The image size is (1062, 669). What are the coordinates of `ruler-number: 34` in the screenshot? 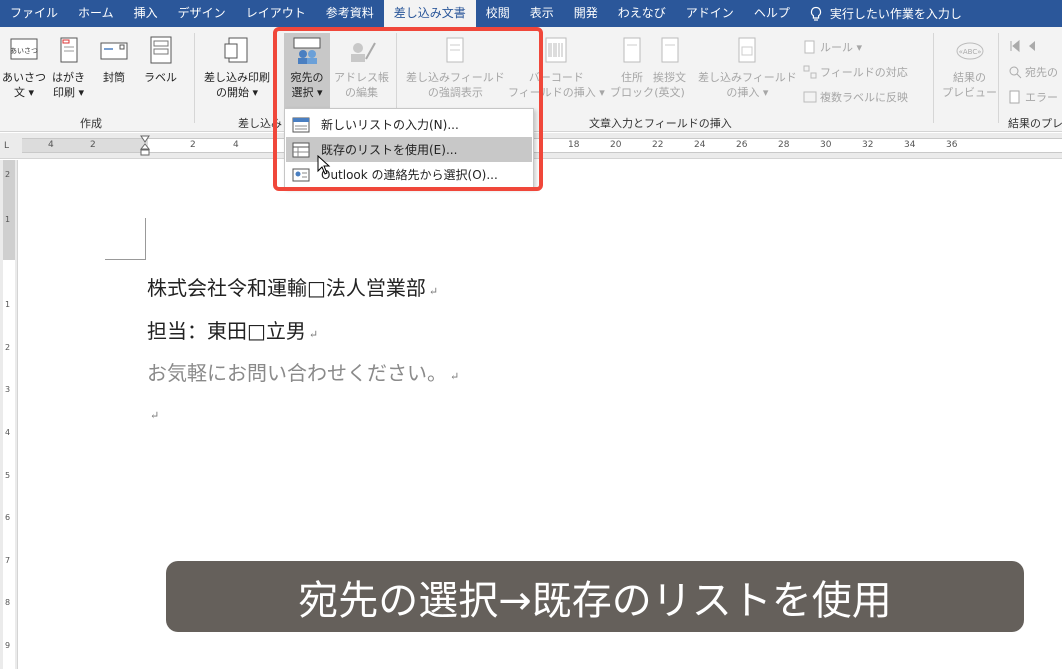 It's located at (910, 145).